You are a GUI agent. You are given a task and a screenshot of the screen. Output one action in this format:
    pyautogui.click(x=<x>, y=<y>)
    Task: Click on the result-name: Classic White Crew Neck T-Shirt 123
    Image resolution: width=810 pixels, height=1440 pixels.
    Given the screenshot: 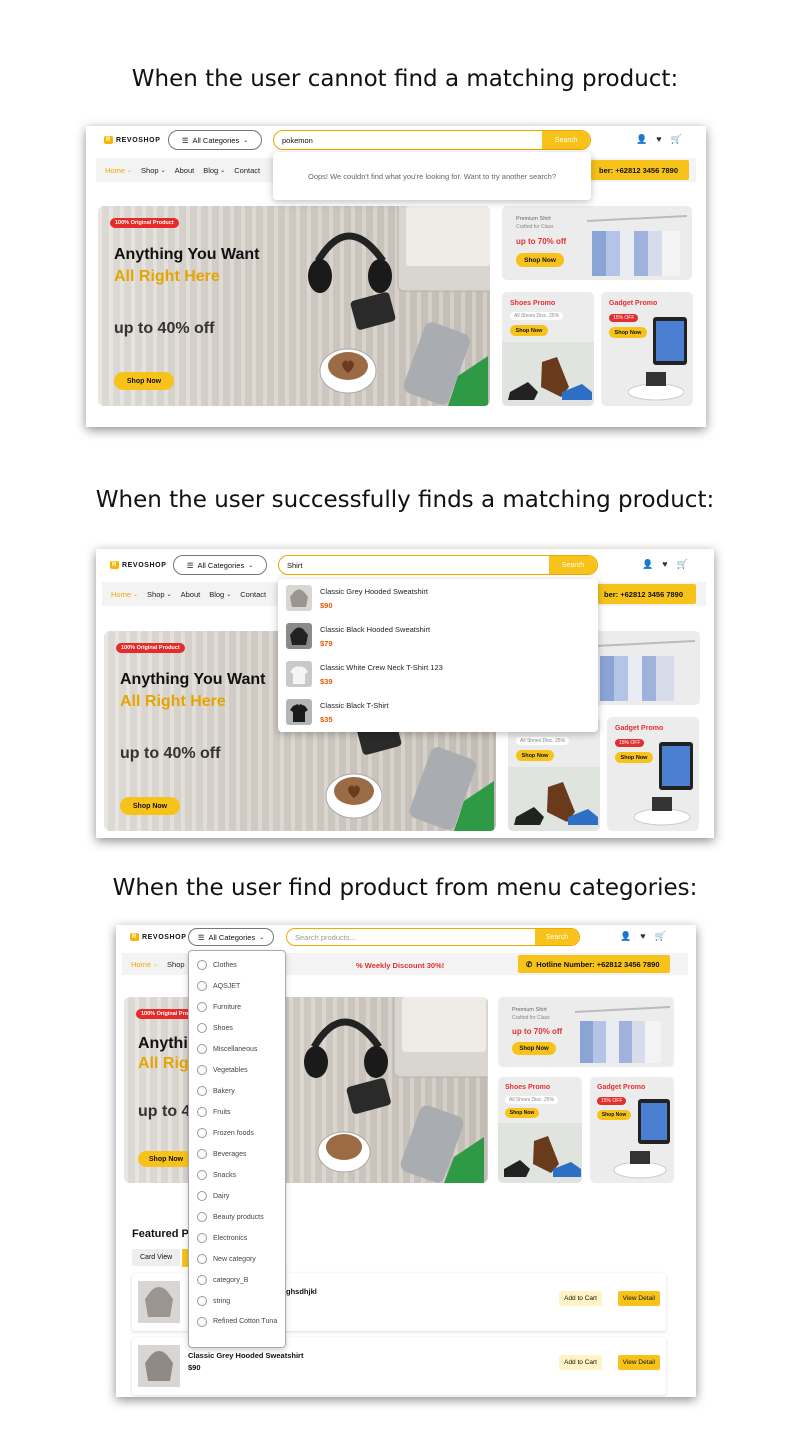 What is the action you would take?
    pyautogui.click(x=381, y=667)
    